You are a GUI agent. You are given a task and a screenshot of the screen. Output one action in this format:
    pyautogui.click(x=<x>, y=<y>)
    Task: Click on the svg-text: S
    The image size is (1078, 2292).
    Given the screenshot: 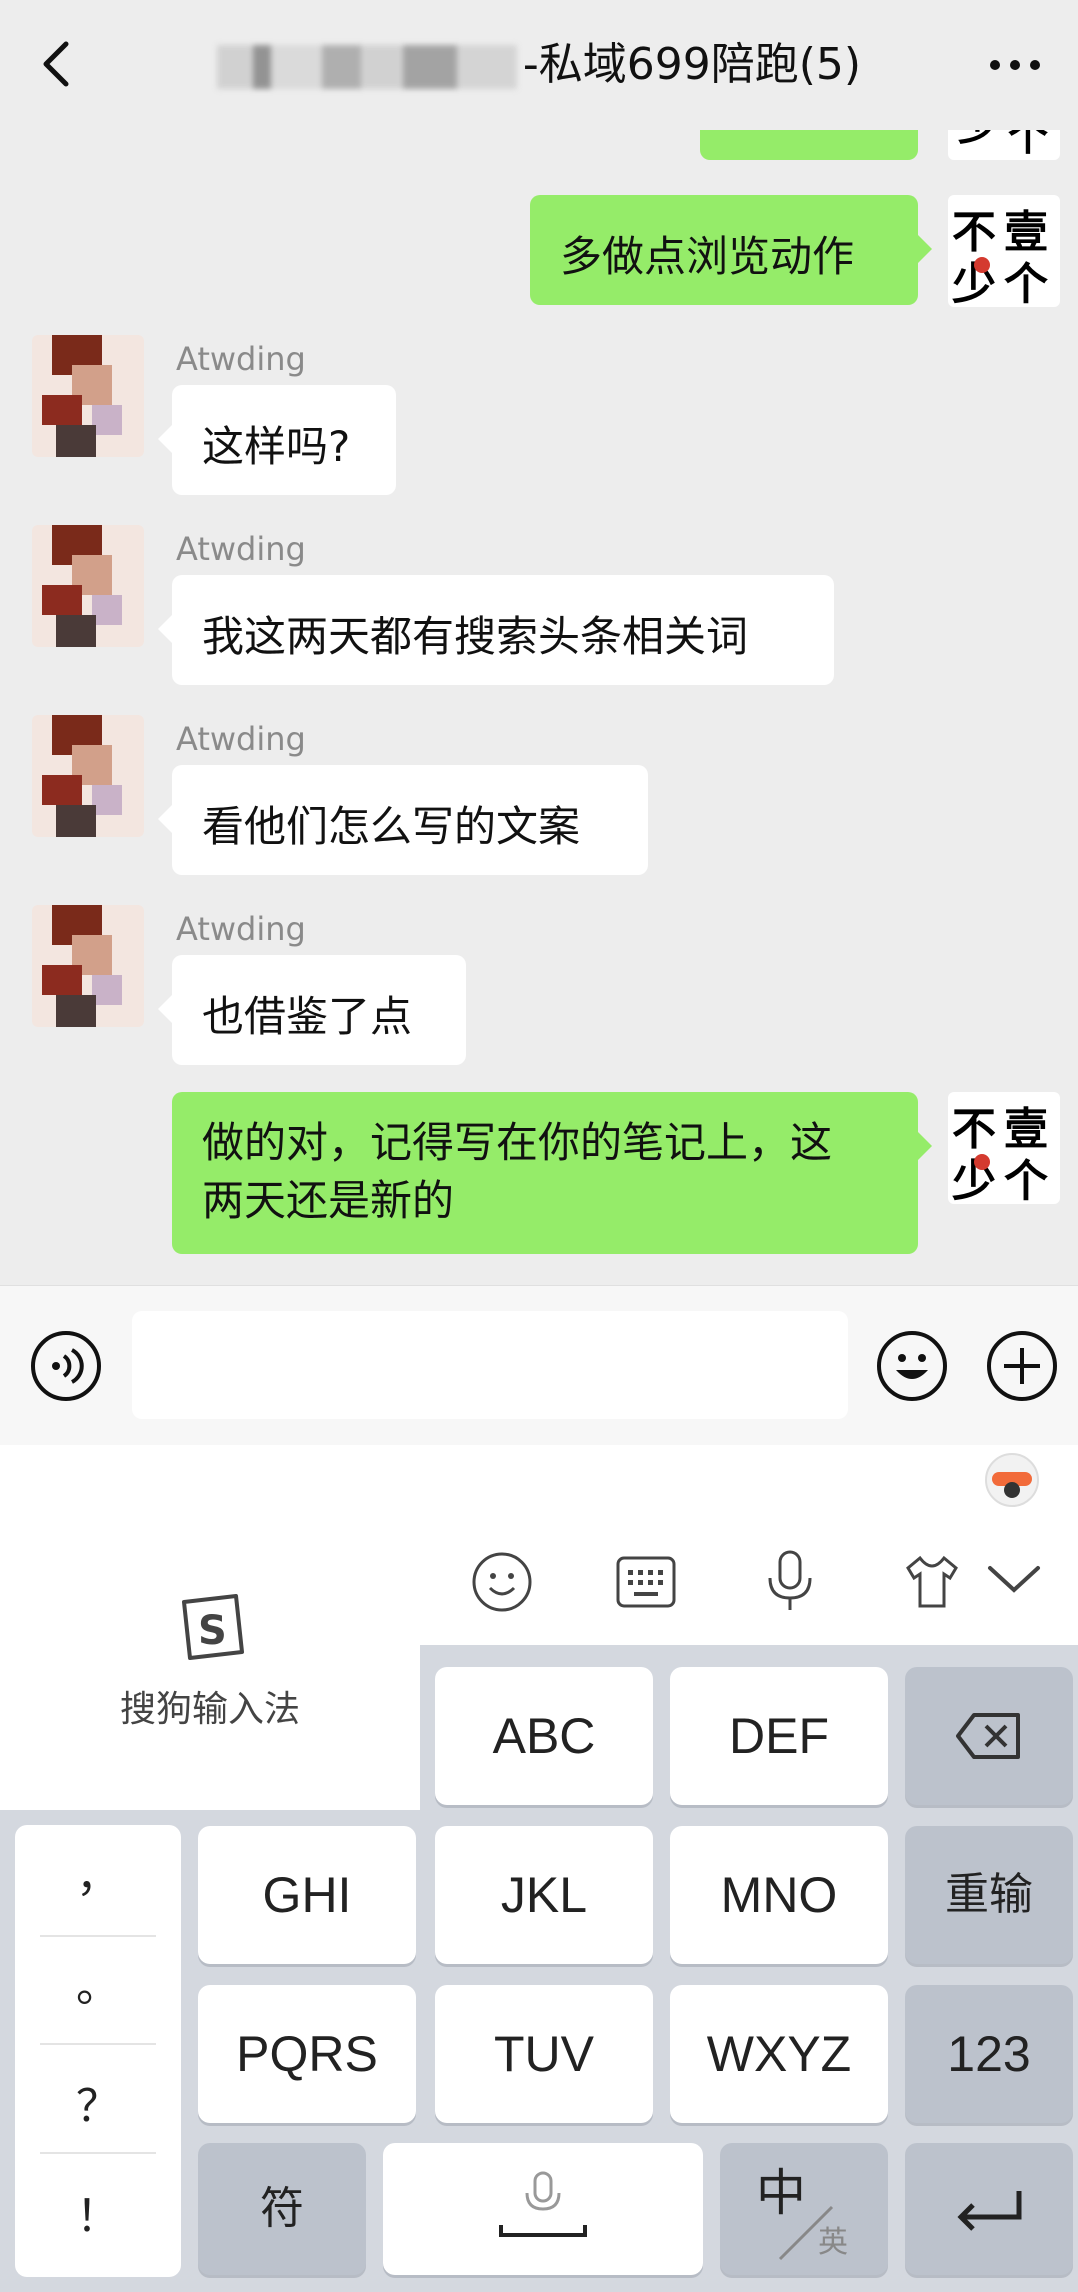 What is the action you would take?
    pyautogui.click(x=212, y=1631)
    